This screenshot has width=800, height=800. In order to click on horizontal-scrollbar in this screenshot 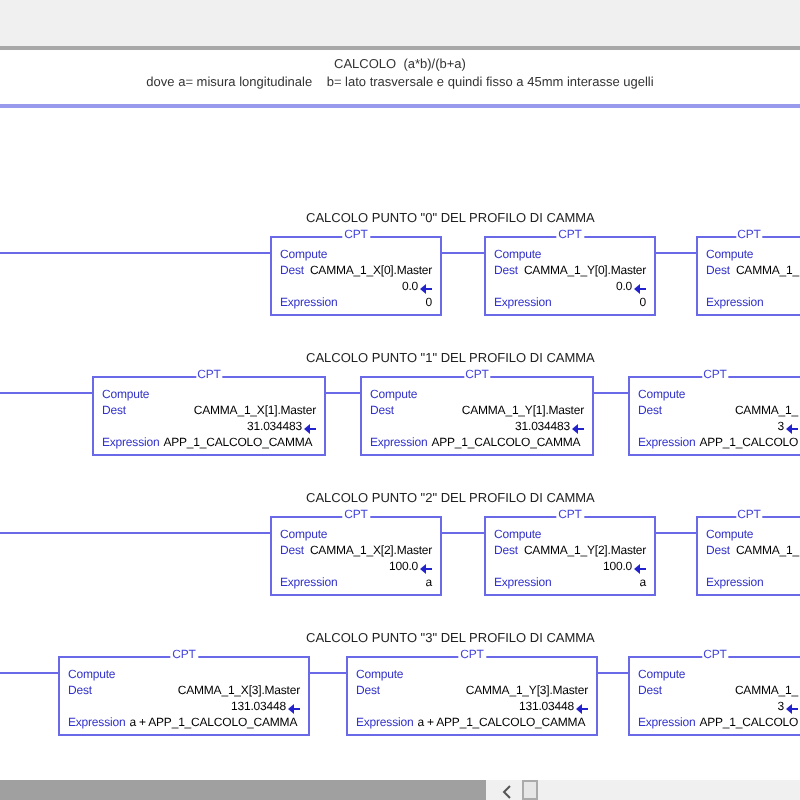, I will do `click(400, 790)`.